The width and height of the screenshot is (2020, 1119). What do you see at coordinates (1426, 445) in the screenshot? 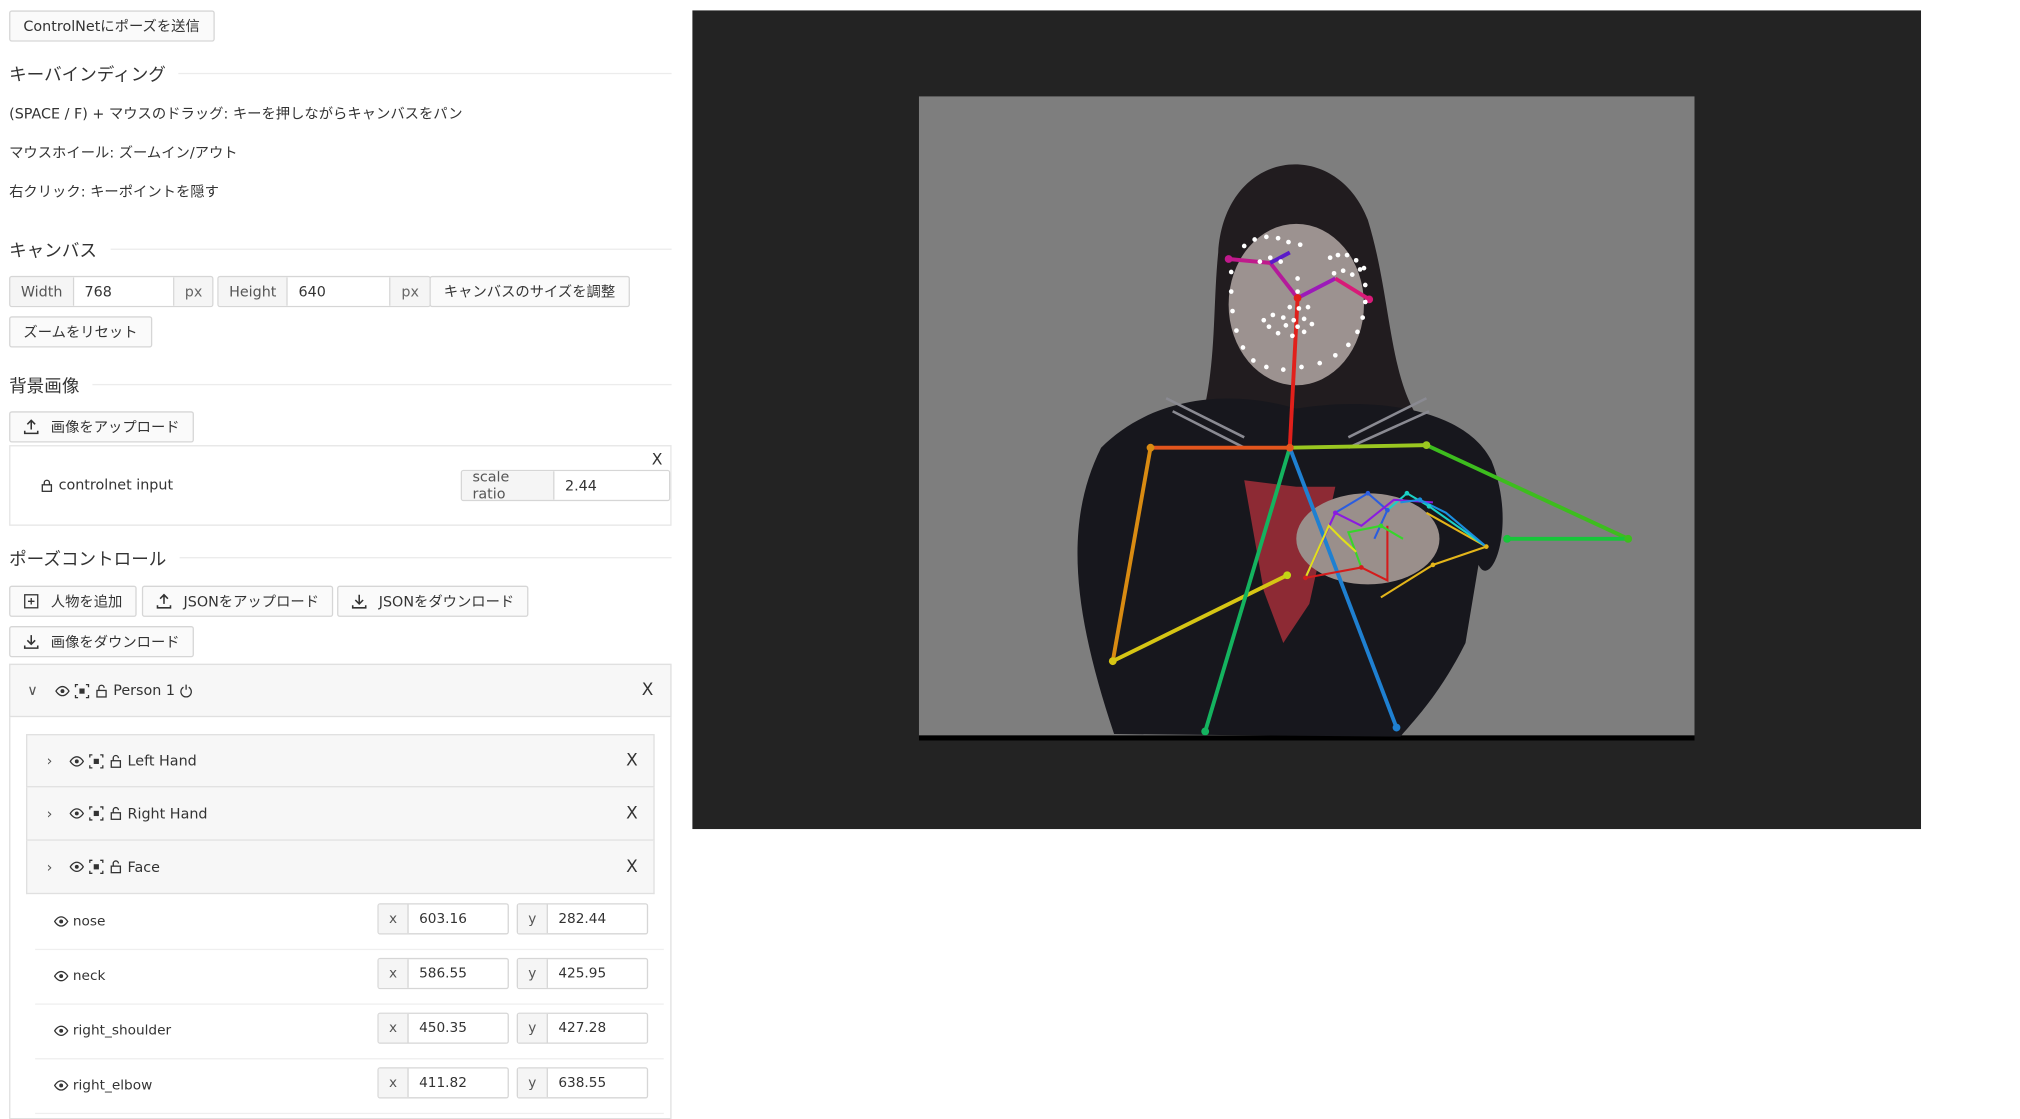
I see `joint-left-shoulder` at bounding box center [1426, 445].